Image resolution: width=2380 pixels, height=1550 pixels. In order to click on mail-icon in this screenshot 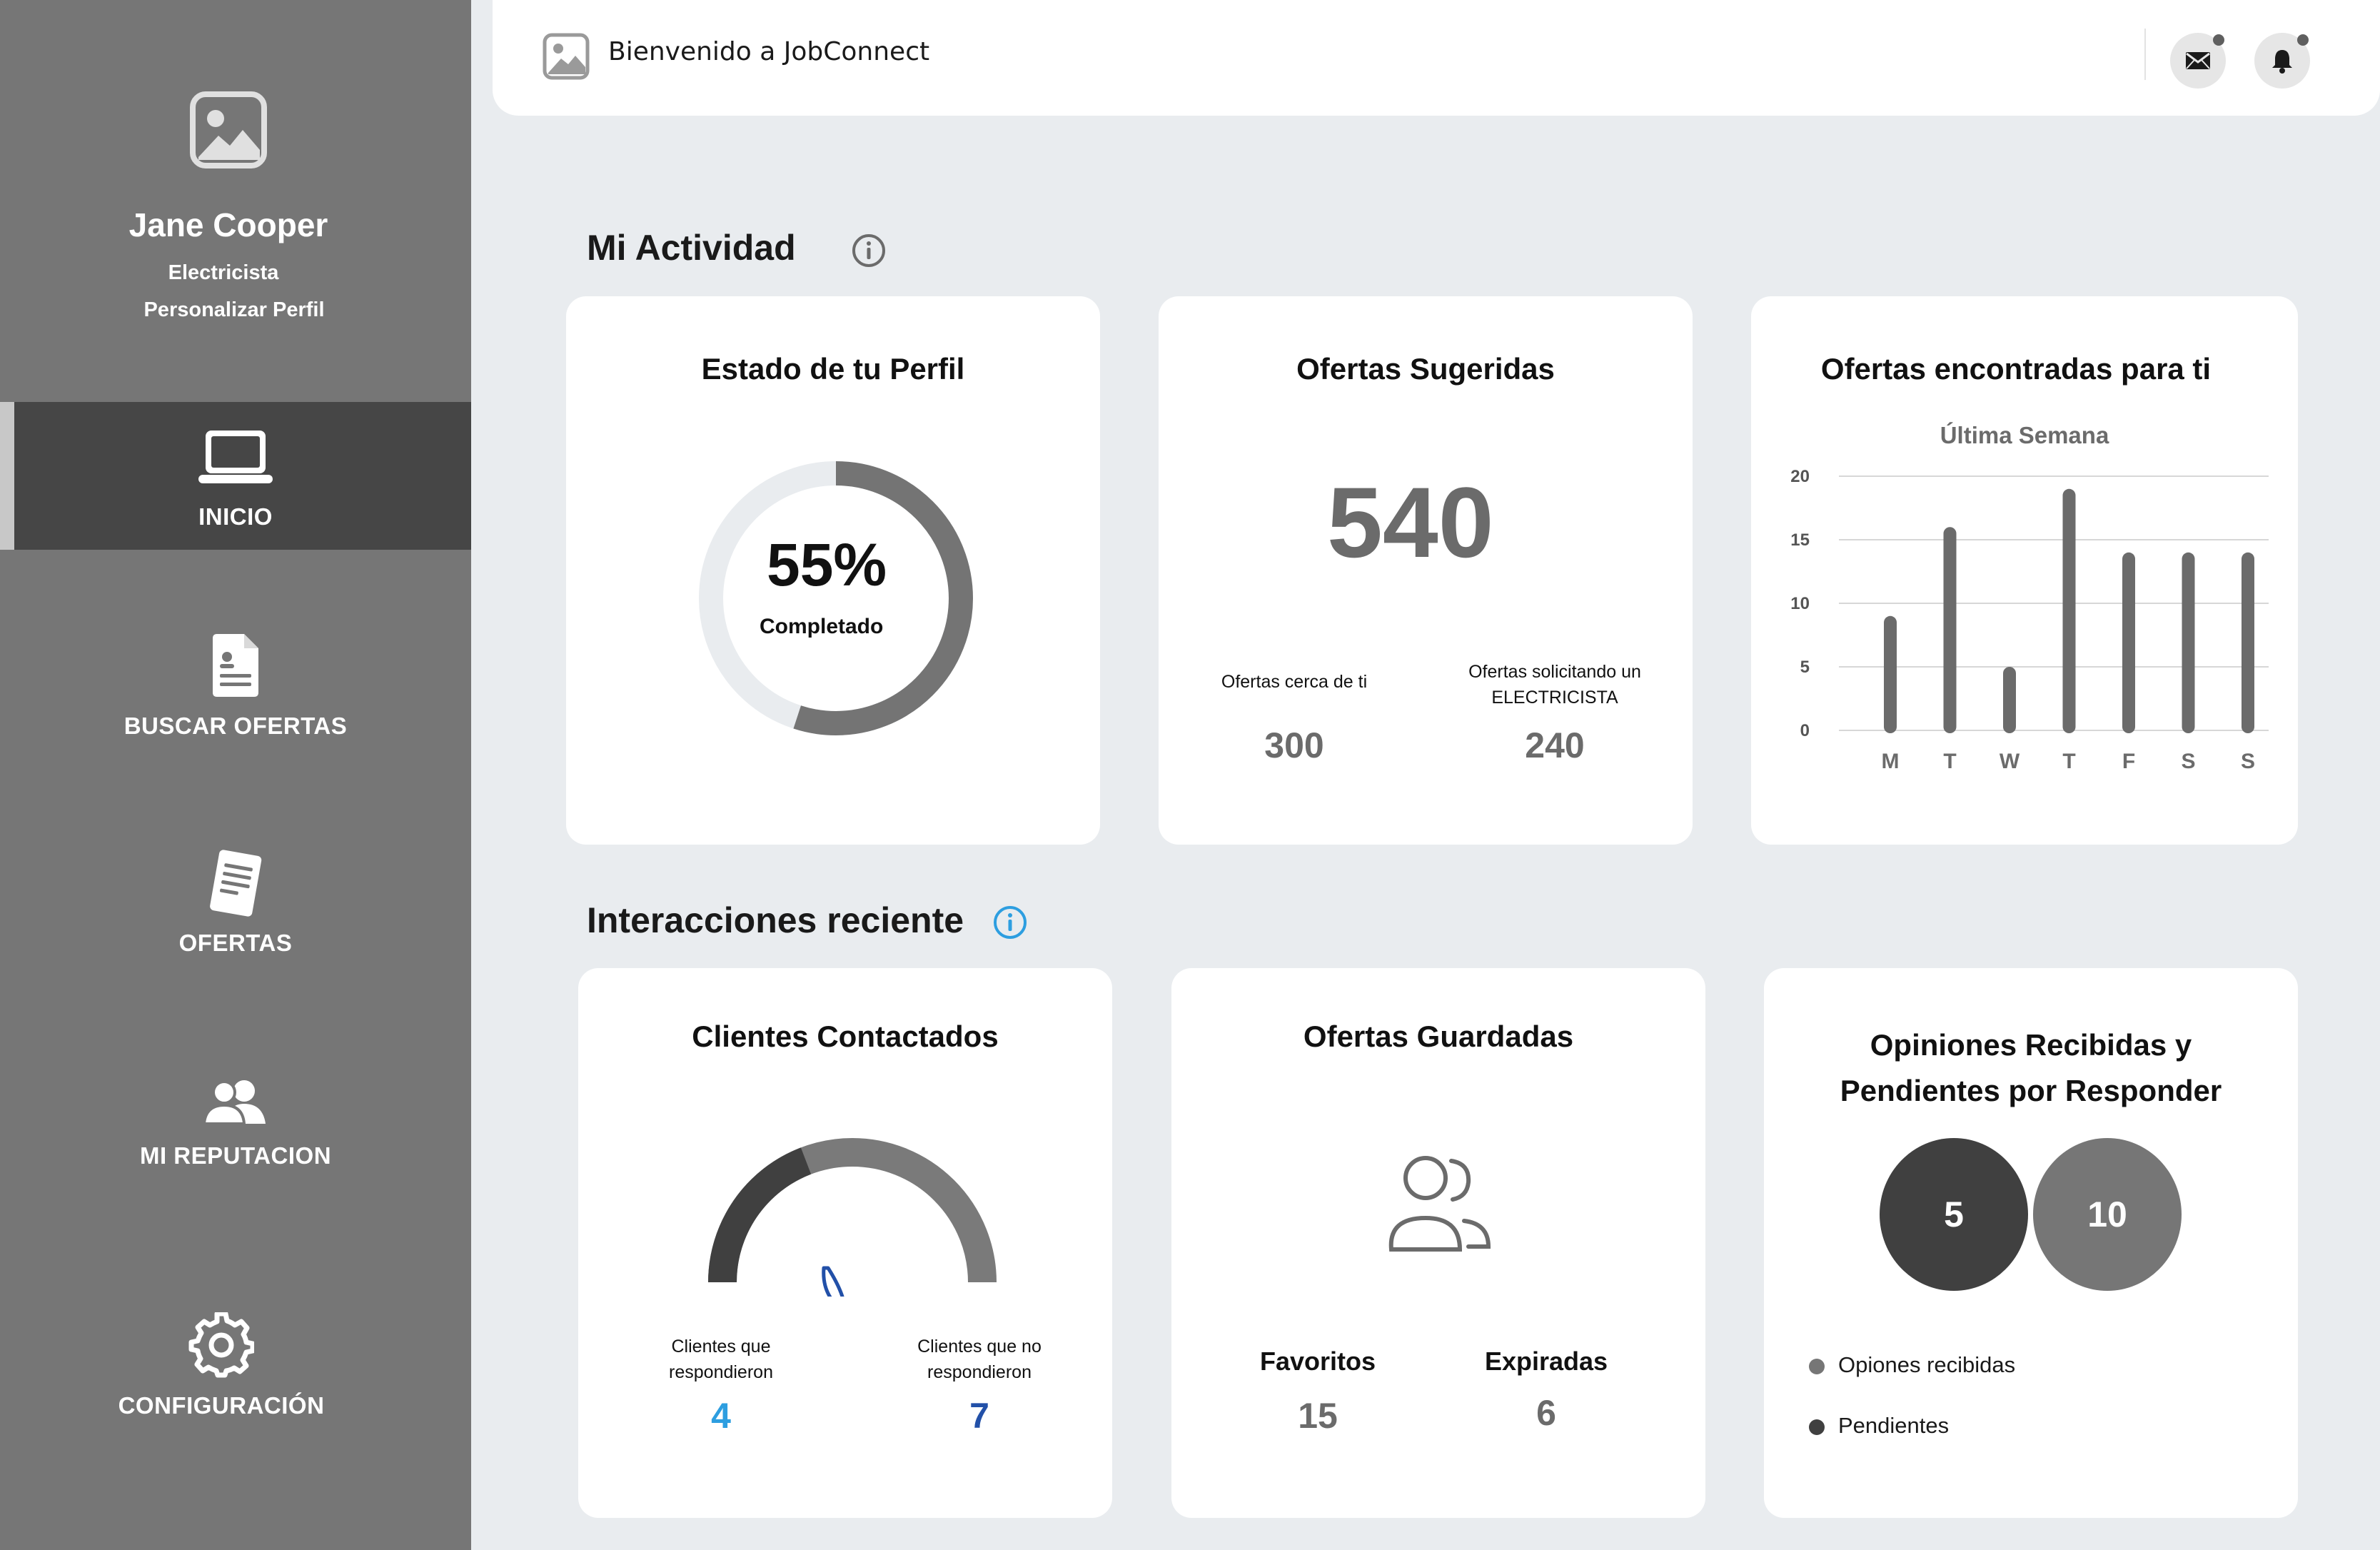, I will do `click(2198, 60)`.